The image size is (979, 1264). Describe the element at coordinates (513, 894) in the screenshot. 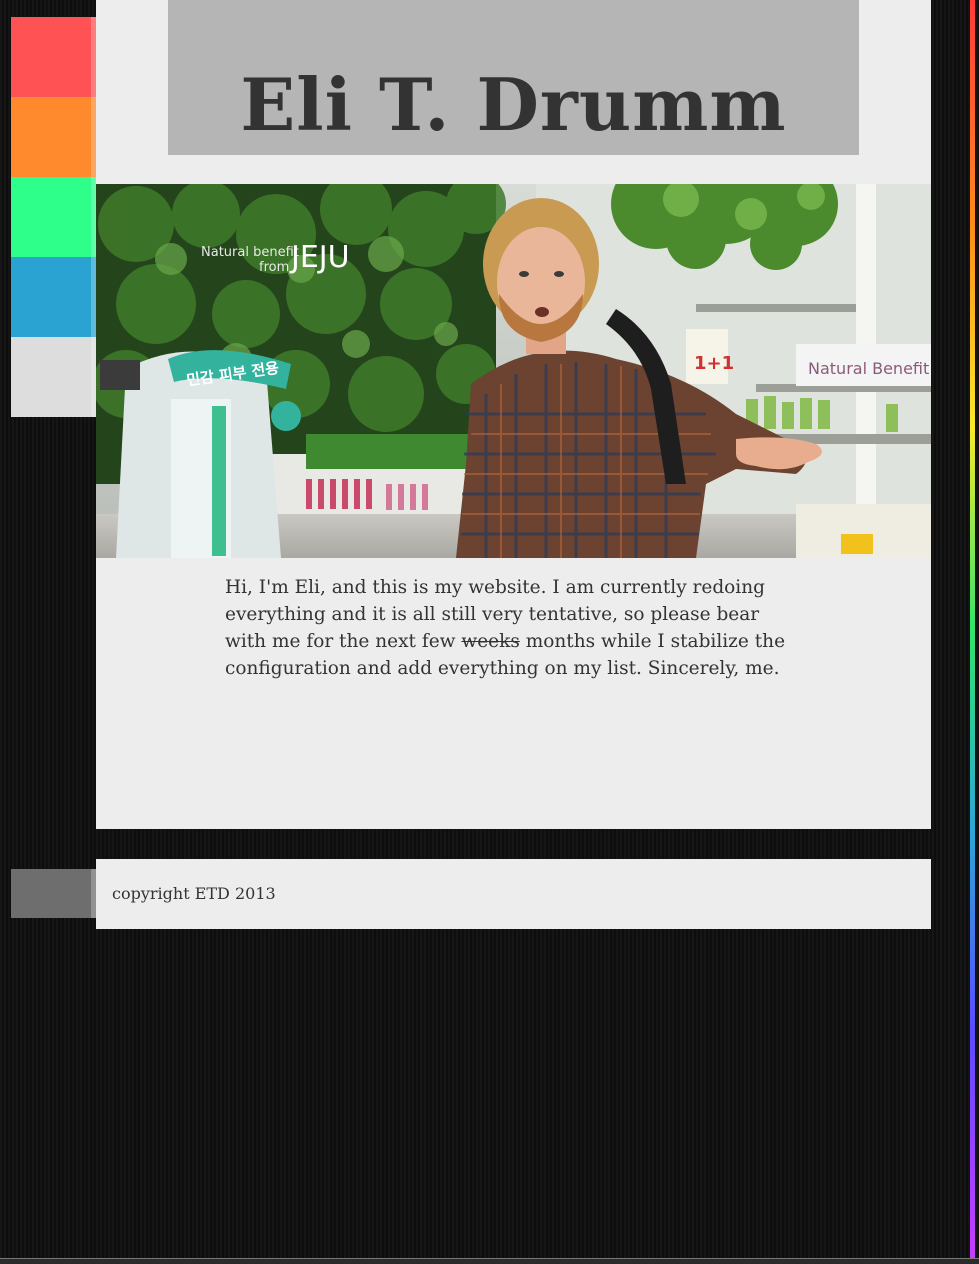

I see `site-footer: copyright ETD 2013` at that location.